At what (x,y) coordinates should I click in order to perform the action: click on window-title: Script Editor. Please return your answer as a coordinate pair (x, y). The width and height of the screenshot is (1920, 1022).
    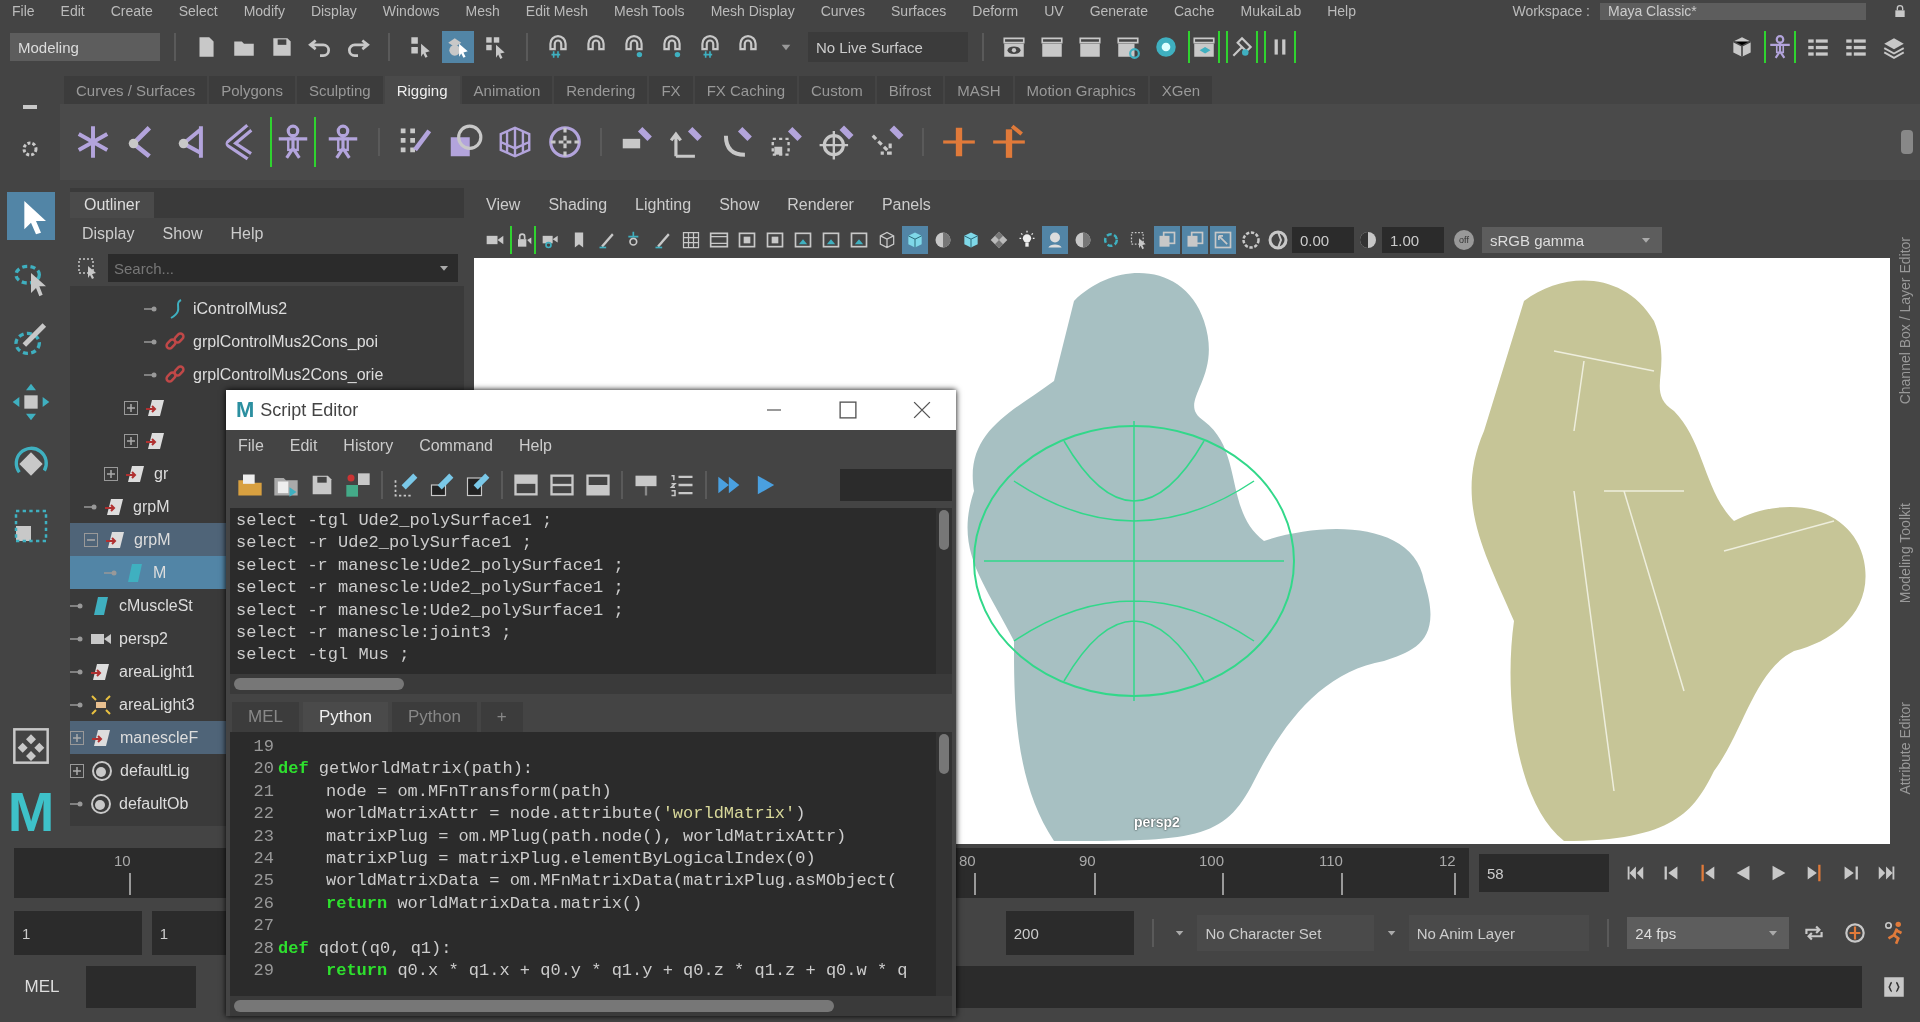
    Looking at the image, I should click on (309, 410).